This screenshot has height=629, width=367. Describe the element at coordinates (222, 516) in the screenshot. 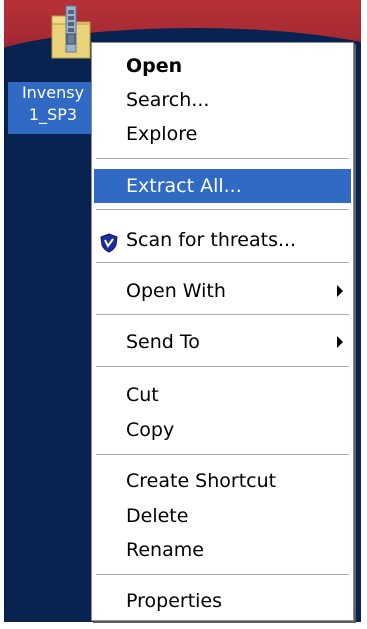

I see `menu-item-delete: Delete` at that location.